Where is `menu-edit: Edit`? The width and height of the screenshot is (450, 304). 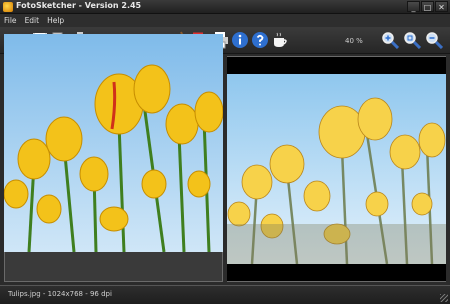
menu-edit: Edit is located at coordinates (32, 20).